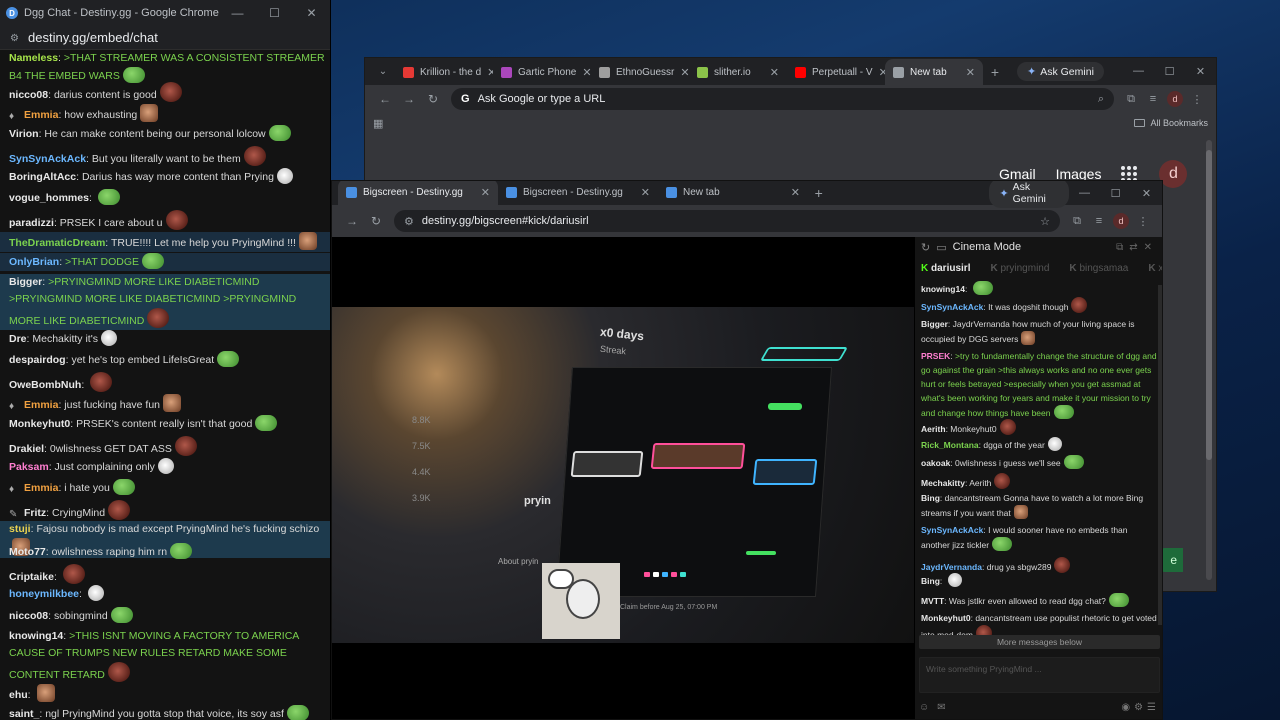  Describe the element at coordinates (31, 577) in the screenshot. I see `chat-username: Criptaike` at that location.